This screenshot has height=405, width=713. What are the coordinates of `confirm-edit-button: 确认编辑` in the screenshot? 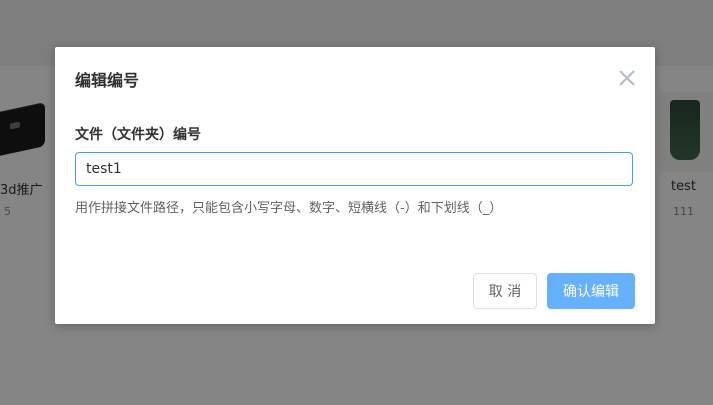 It's located at (591, 291).